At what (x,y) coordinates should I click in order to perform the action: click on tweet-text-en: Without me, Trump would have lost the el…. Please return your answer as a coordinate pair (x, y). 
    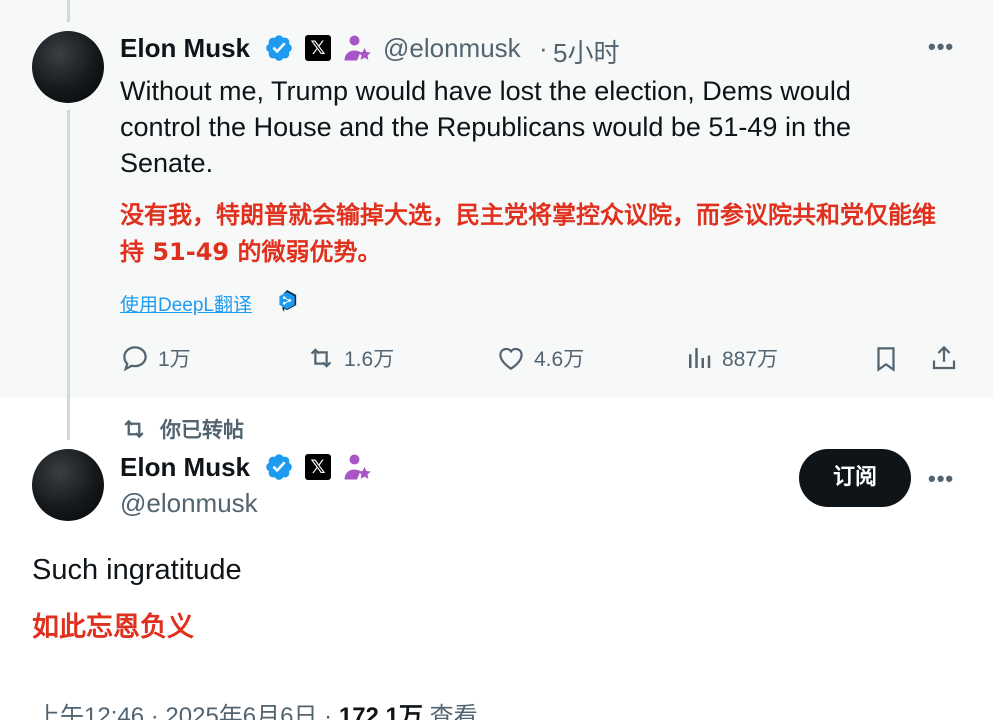
    Looking at the image, I should click on (485, 127).